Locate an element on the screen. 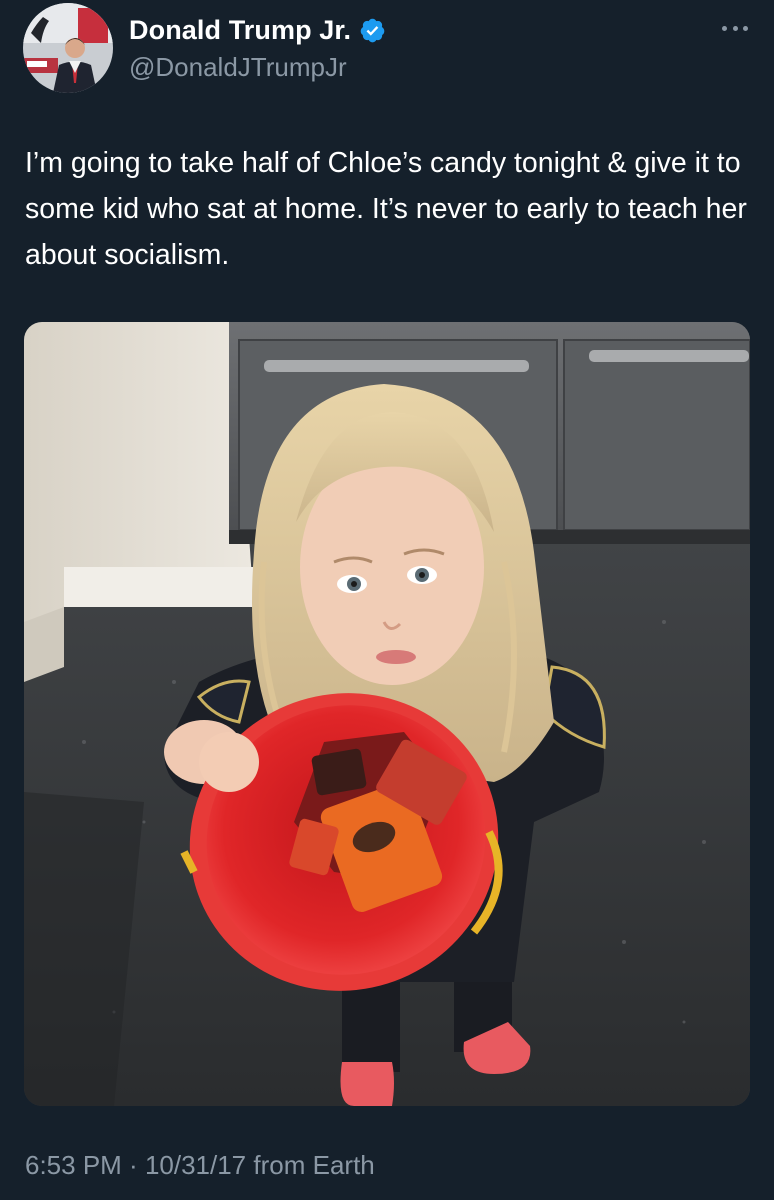 The width and height of the screenshot is (774, 1200). avatar-photo is located at coordinates (68, 48).